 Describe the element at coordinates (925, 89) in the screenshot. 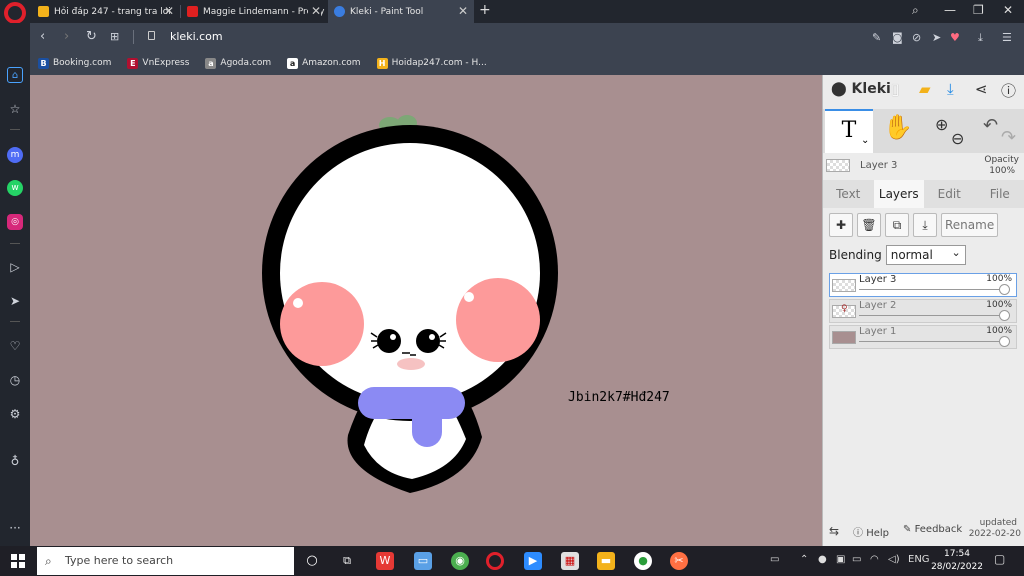

I see `open-folder-icon: ▰` at that location.